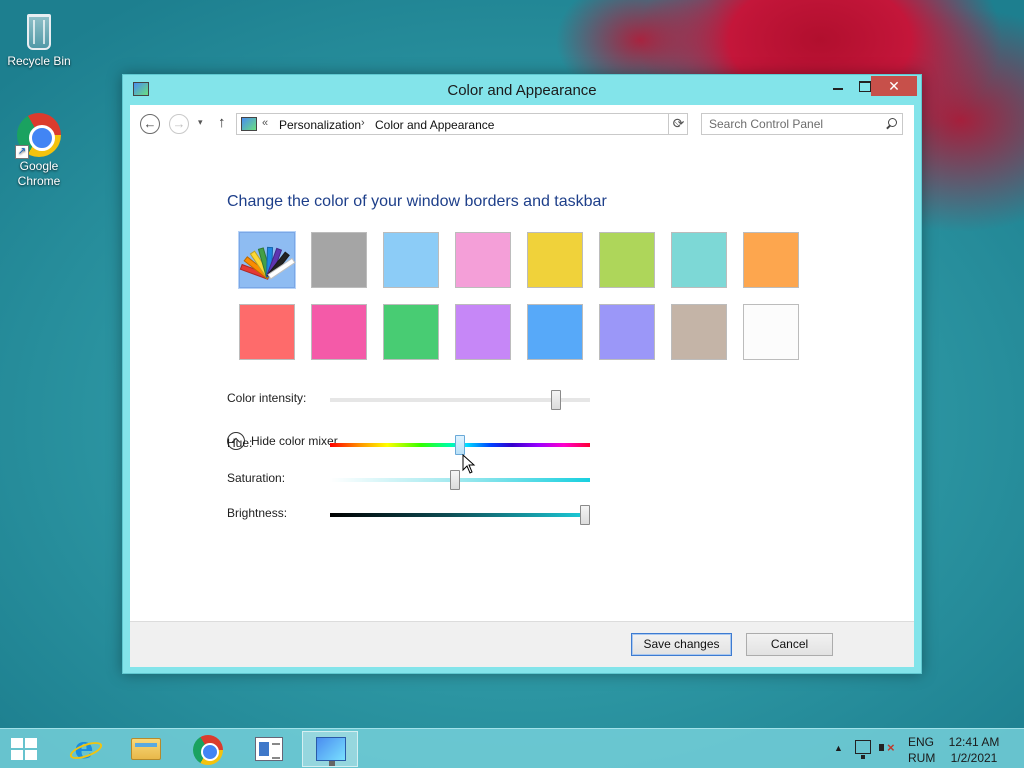 Image resolution: width=1024 pixels, height=768 pixels. I want to click on brightness-slider, so click(460, 515).